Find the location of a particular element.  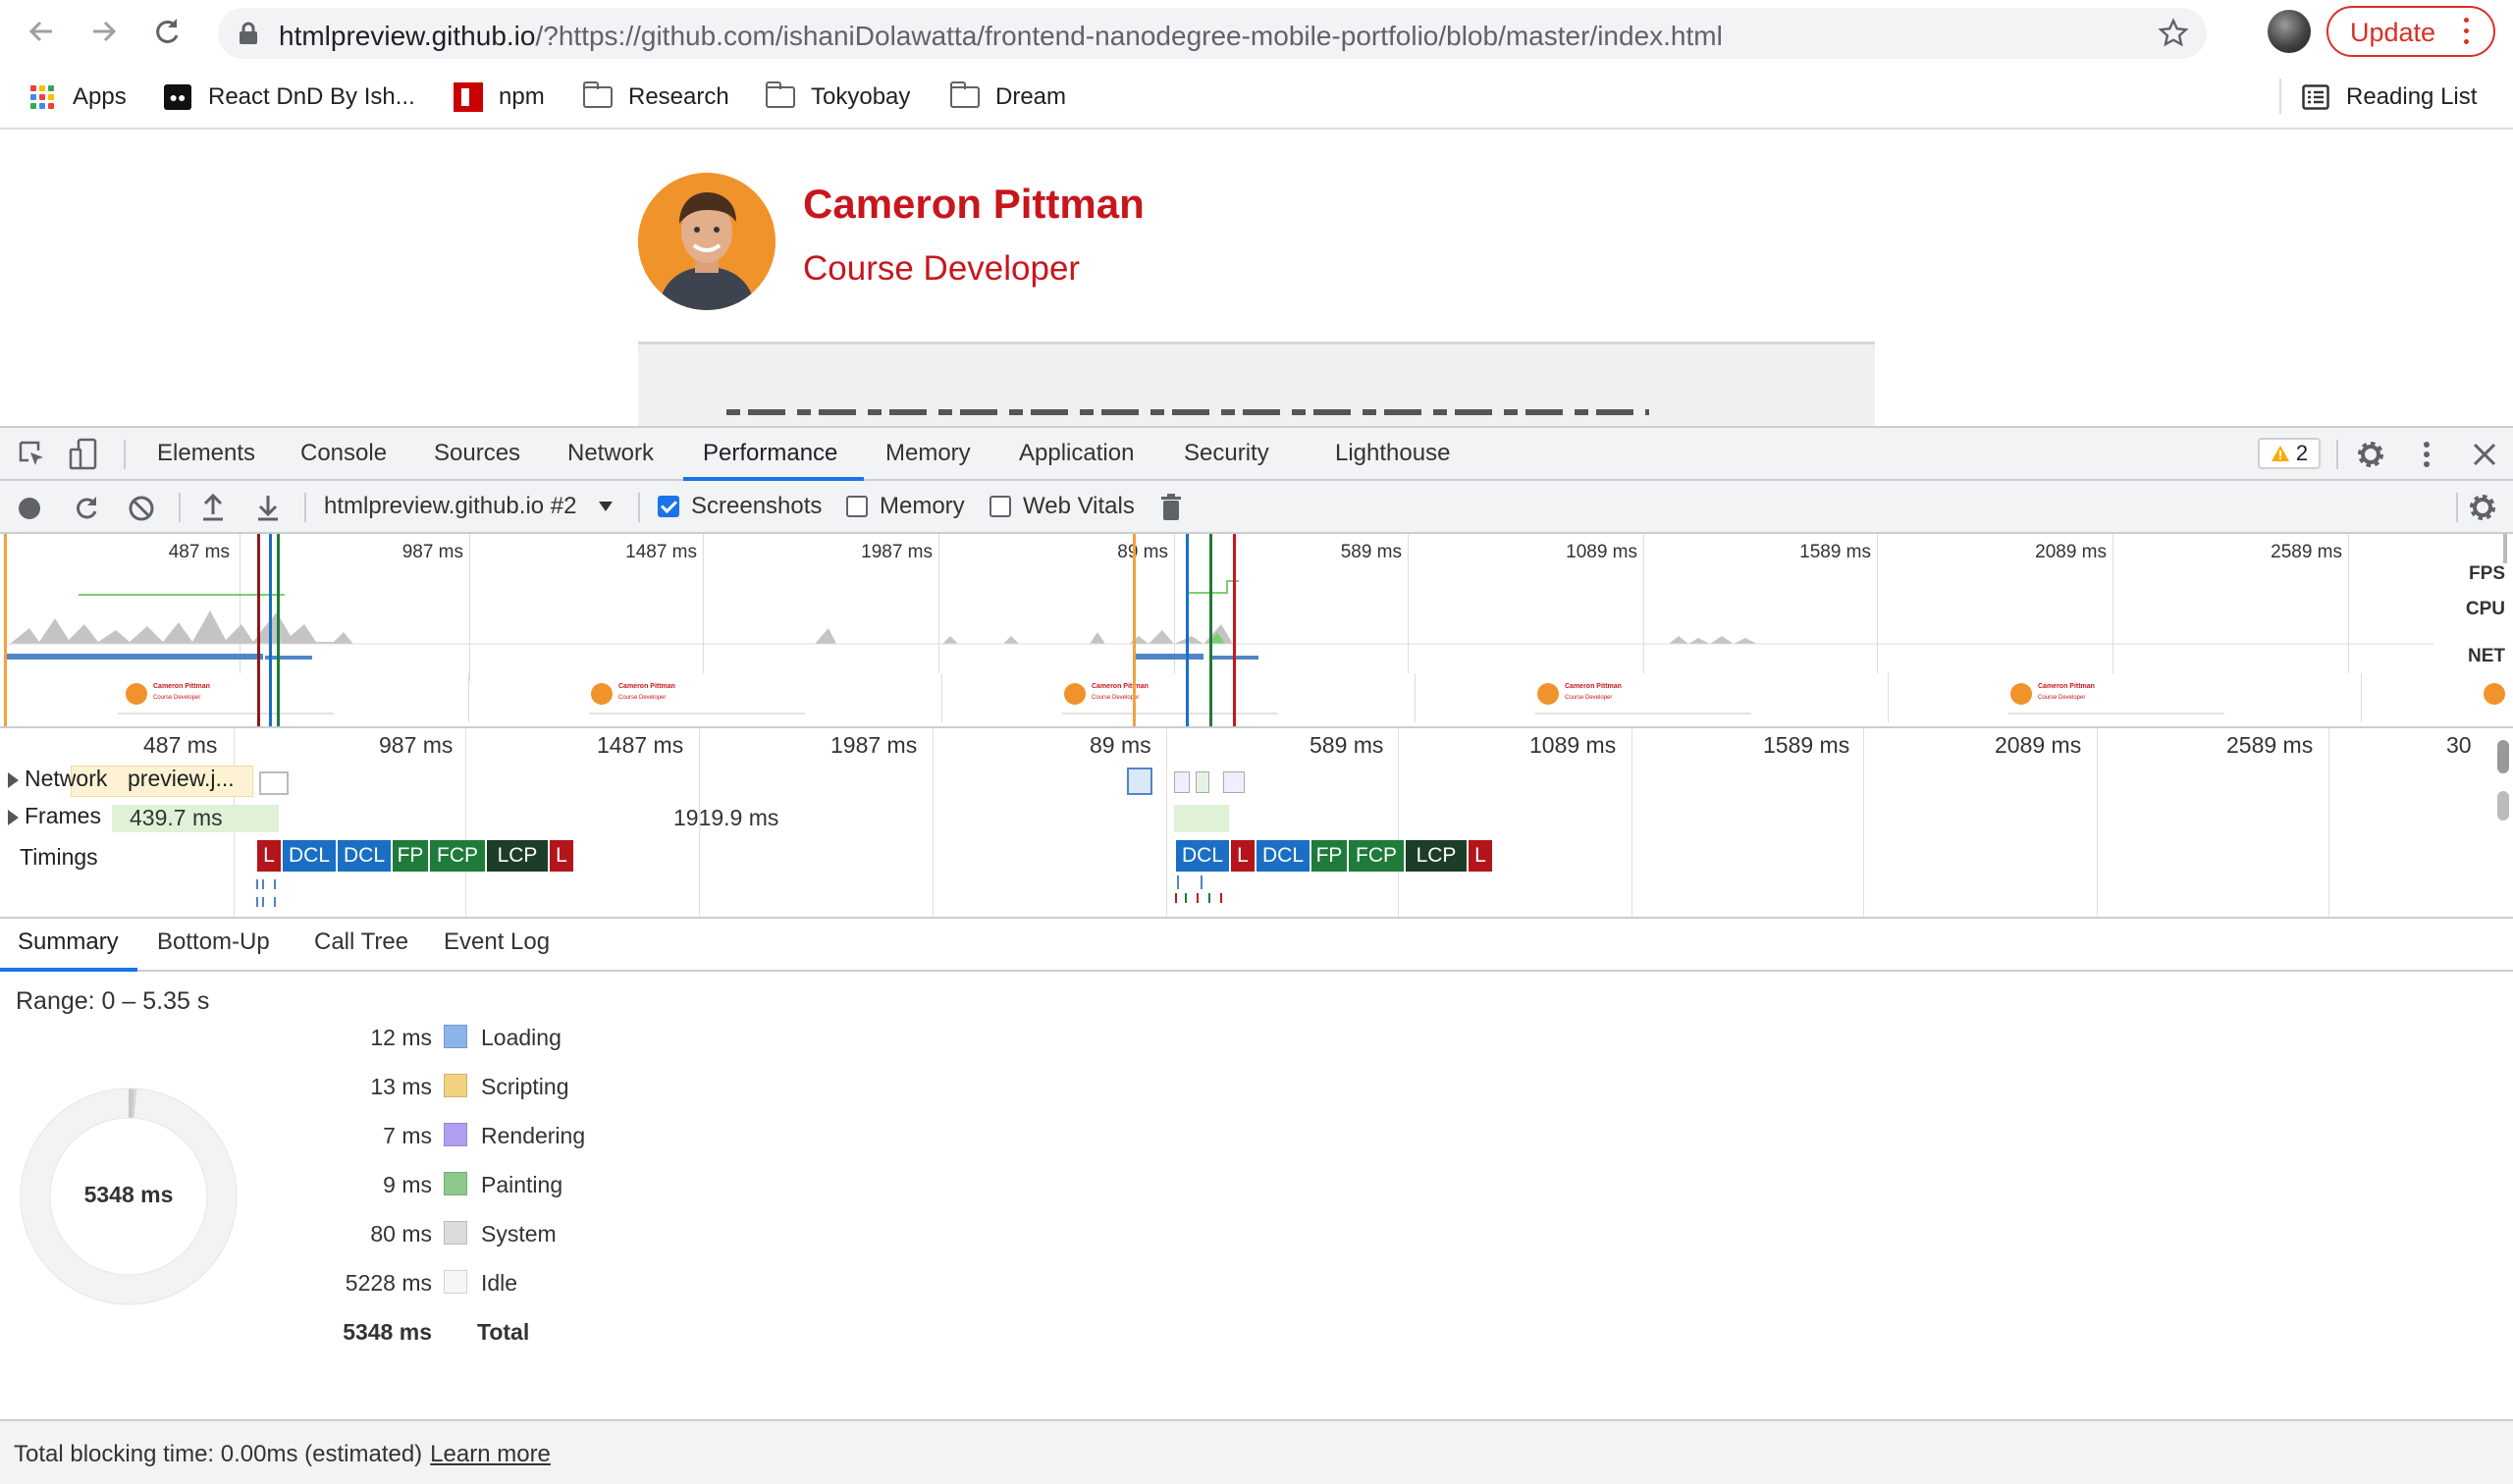

tab-performance: Performance is located at coordinates (770, 454).